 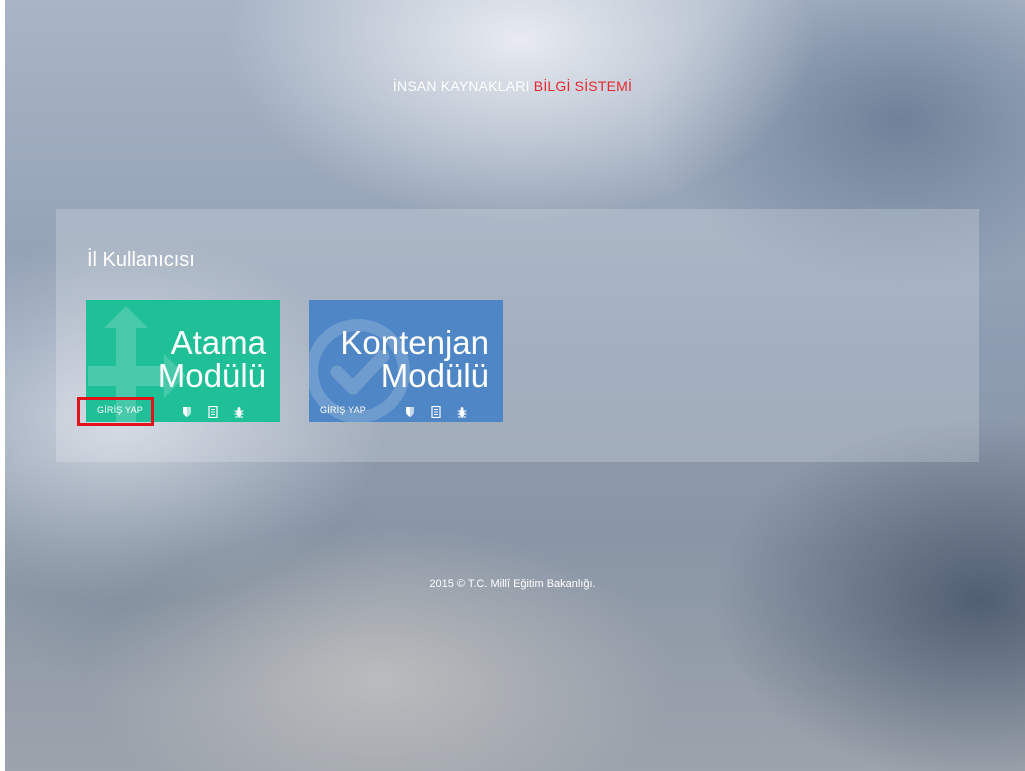 I want to click on title-part-2: BİLGİ SİSTEMİ, so click(x=583, y=86).